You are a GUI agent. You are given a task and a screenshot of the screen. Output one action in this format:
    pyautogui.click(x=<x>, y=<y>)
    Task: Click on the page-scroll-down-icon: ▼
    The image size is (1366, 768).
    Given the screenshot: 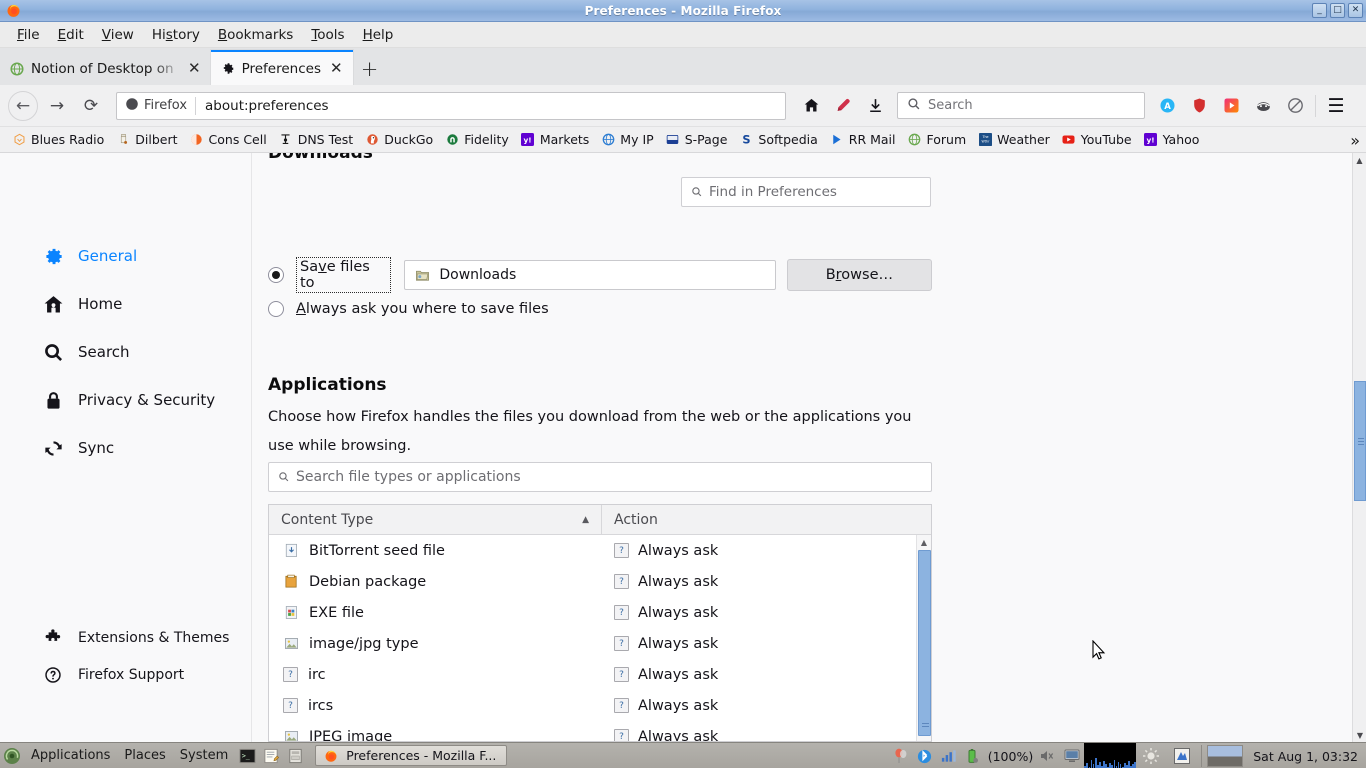 What is the action you would take?
    pyautogui.click(x=1359, y=735)
    